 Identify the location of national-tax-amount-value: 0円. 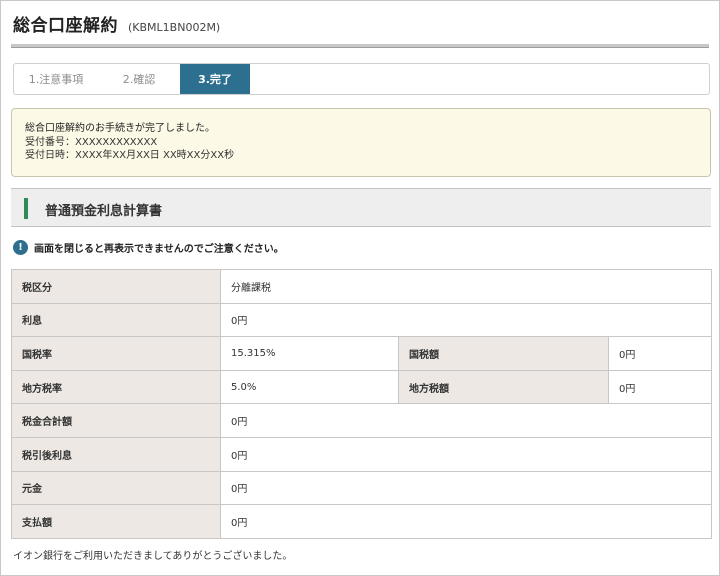
(660, 353).